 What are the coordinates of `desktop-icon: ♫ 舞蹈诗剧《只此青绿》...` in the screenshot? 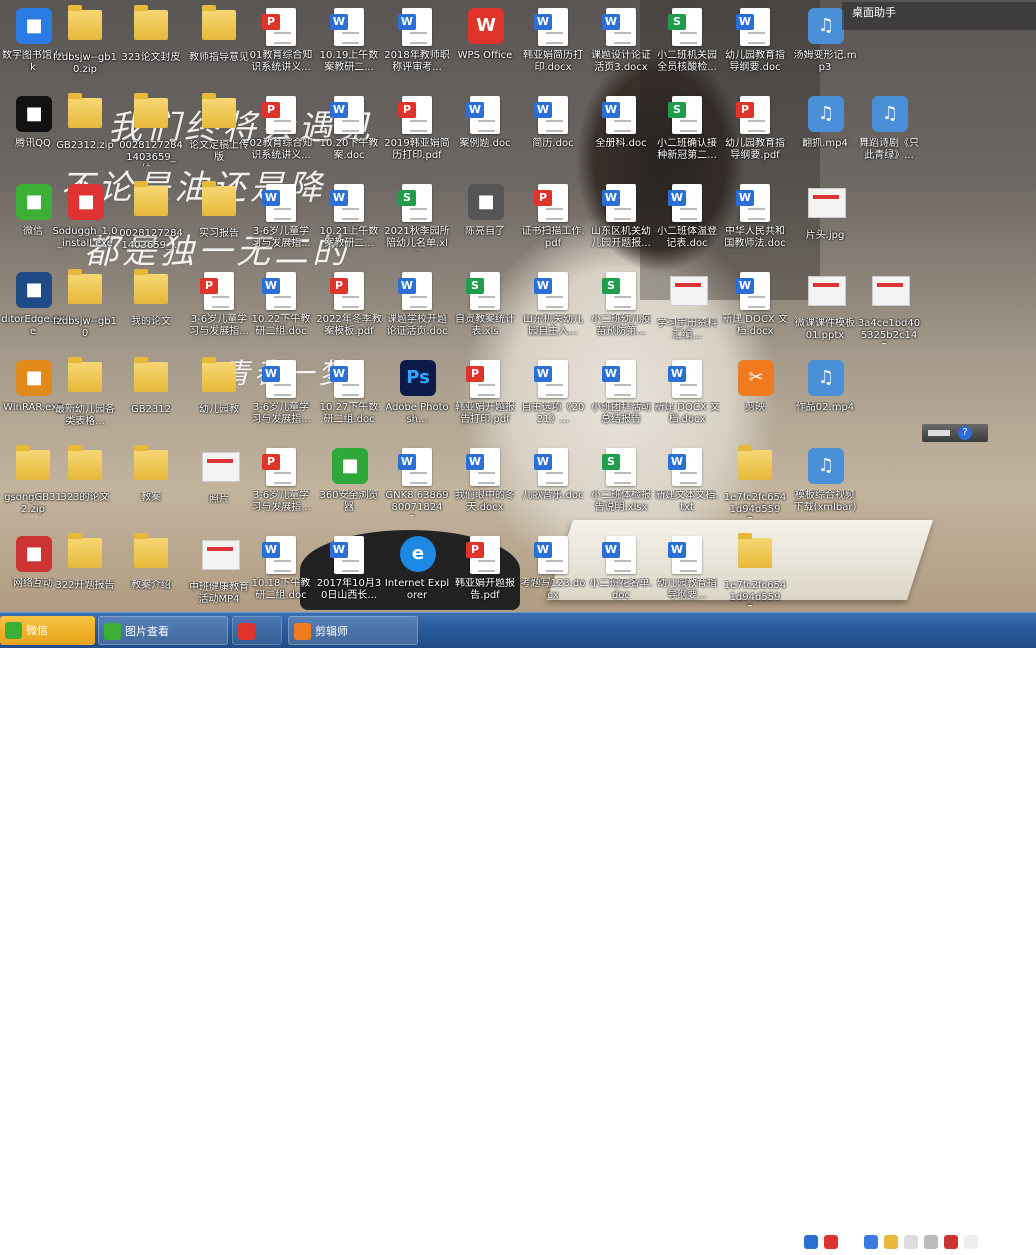 It's located at (889, 136).